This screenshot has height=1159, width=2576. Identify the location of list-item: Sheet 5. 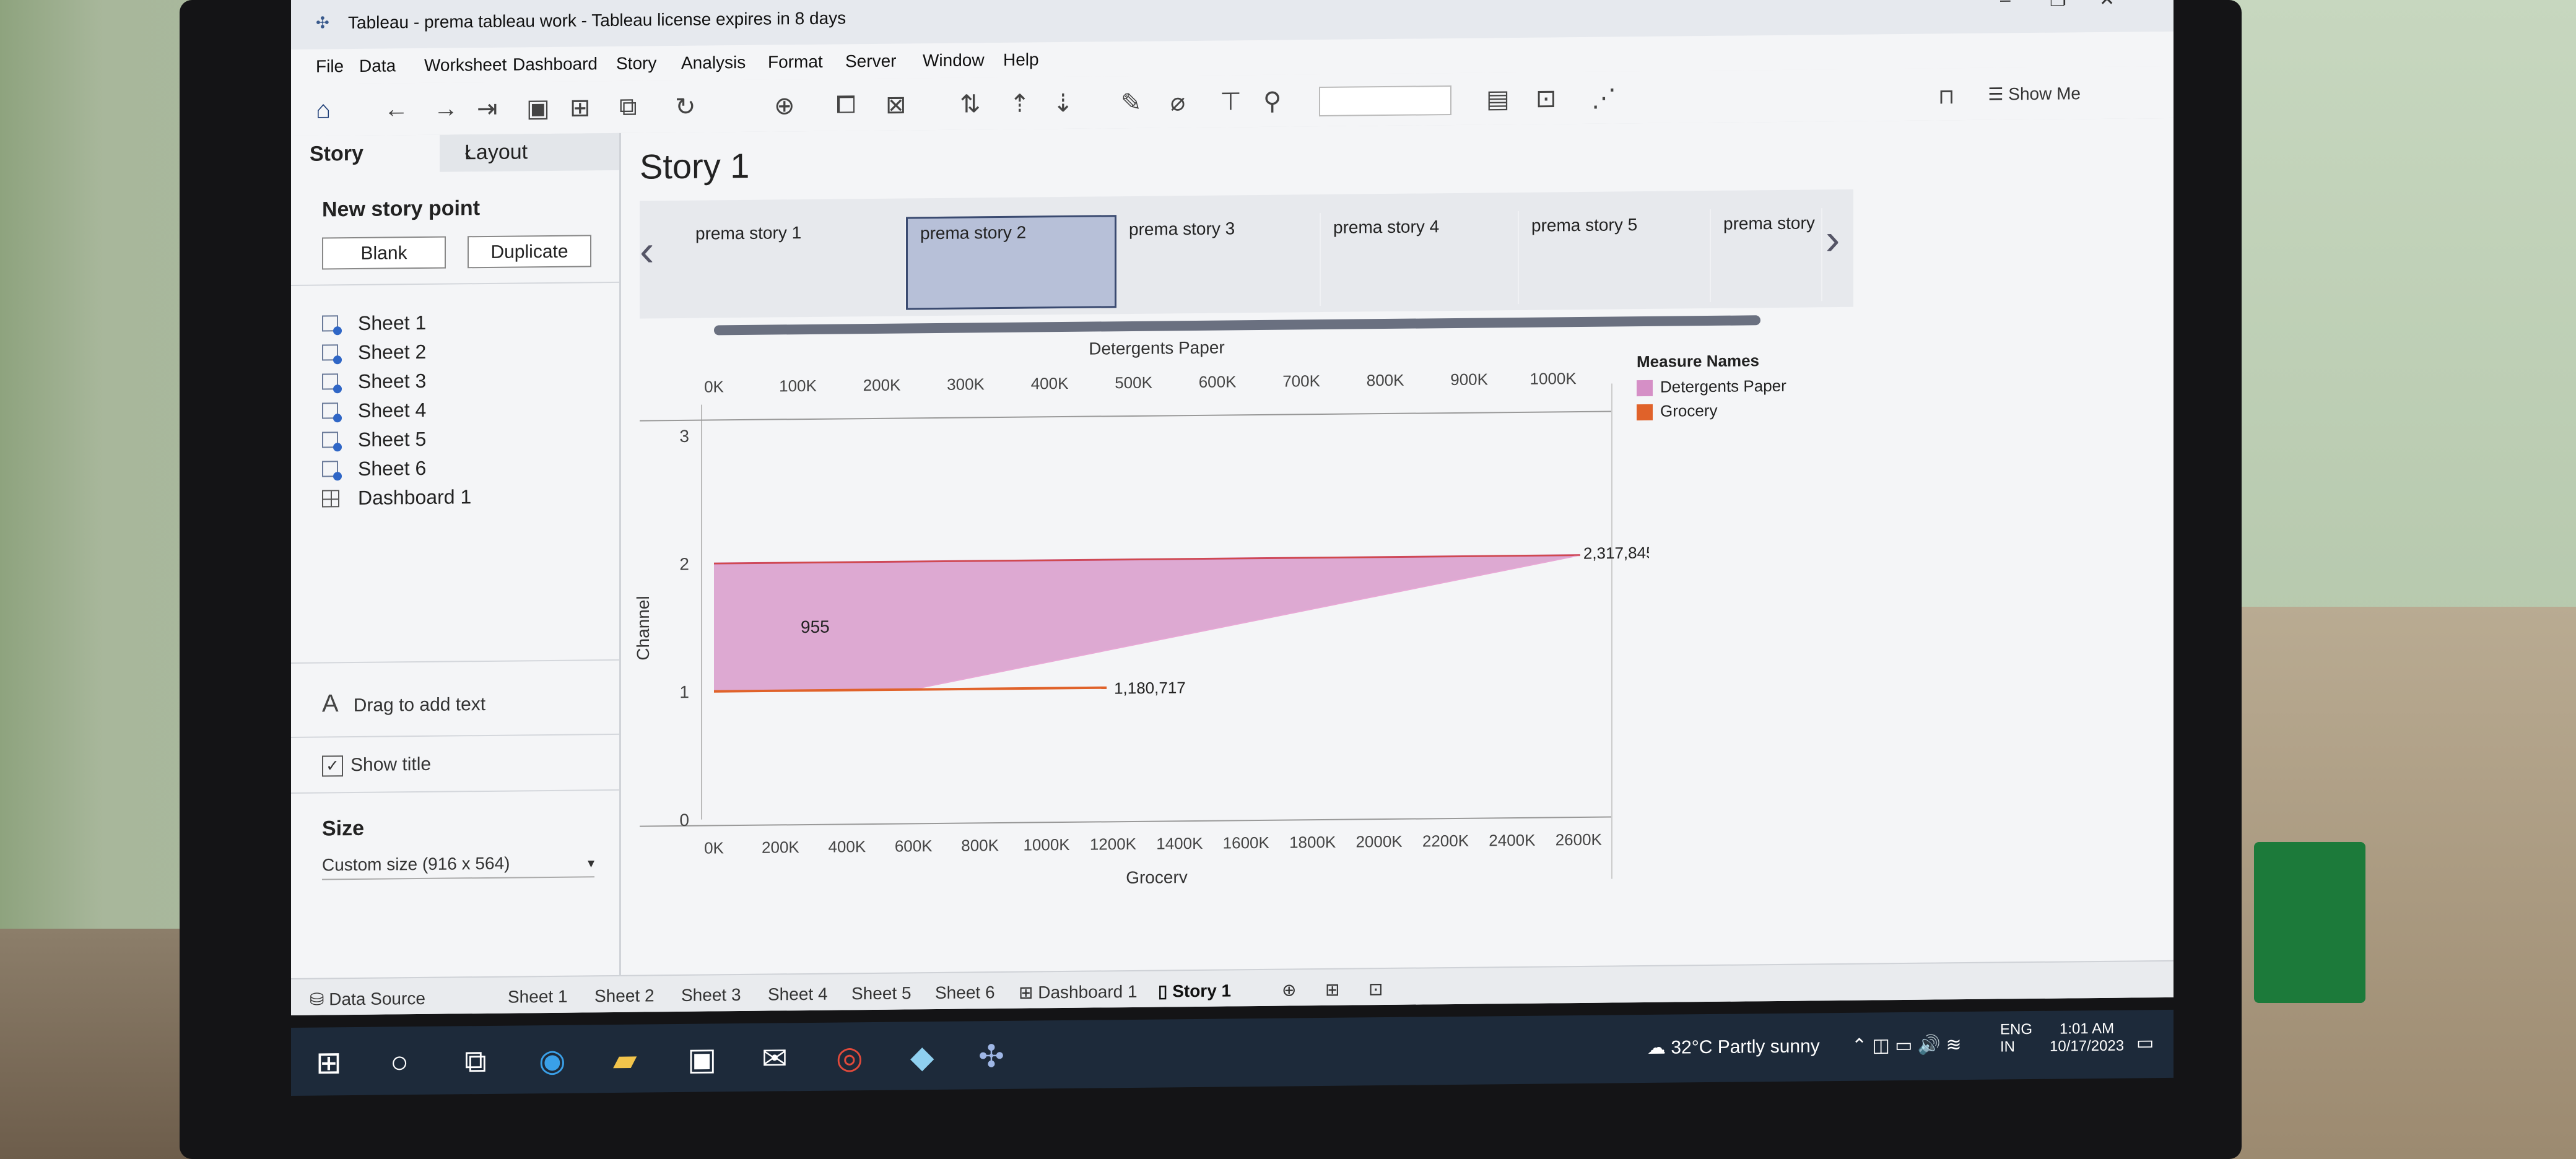
(396, 439).